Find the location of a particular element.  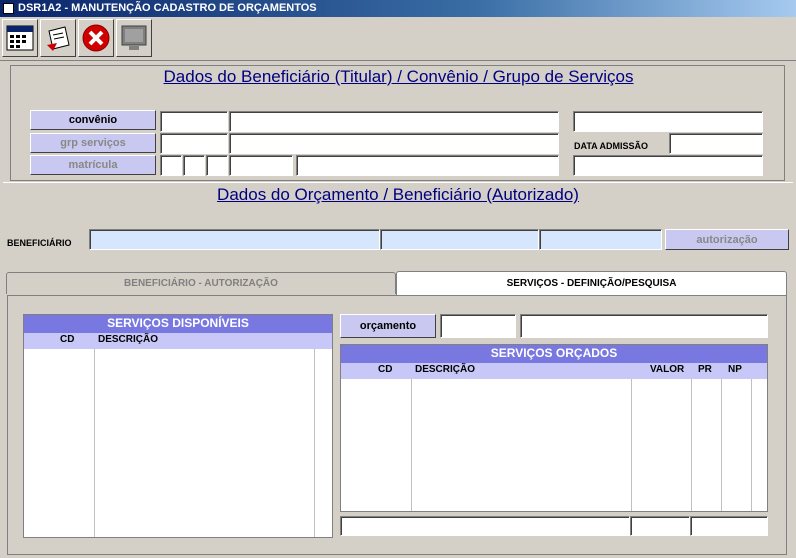

orcamento-code-field is located at coordinates (478, 326).